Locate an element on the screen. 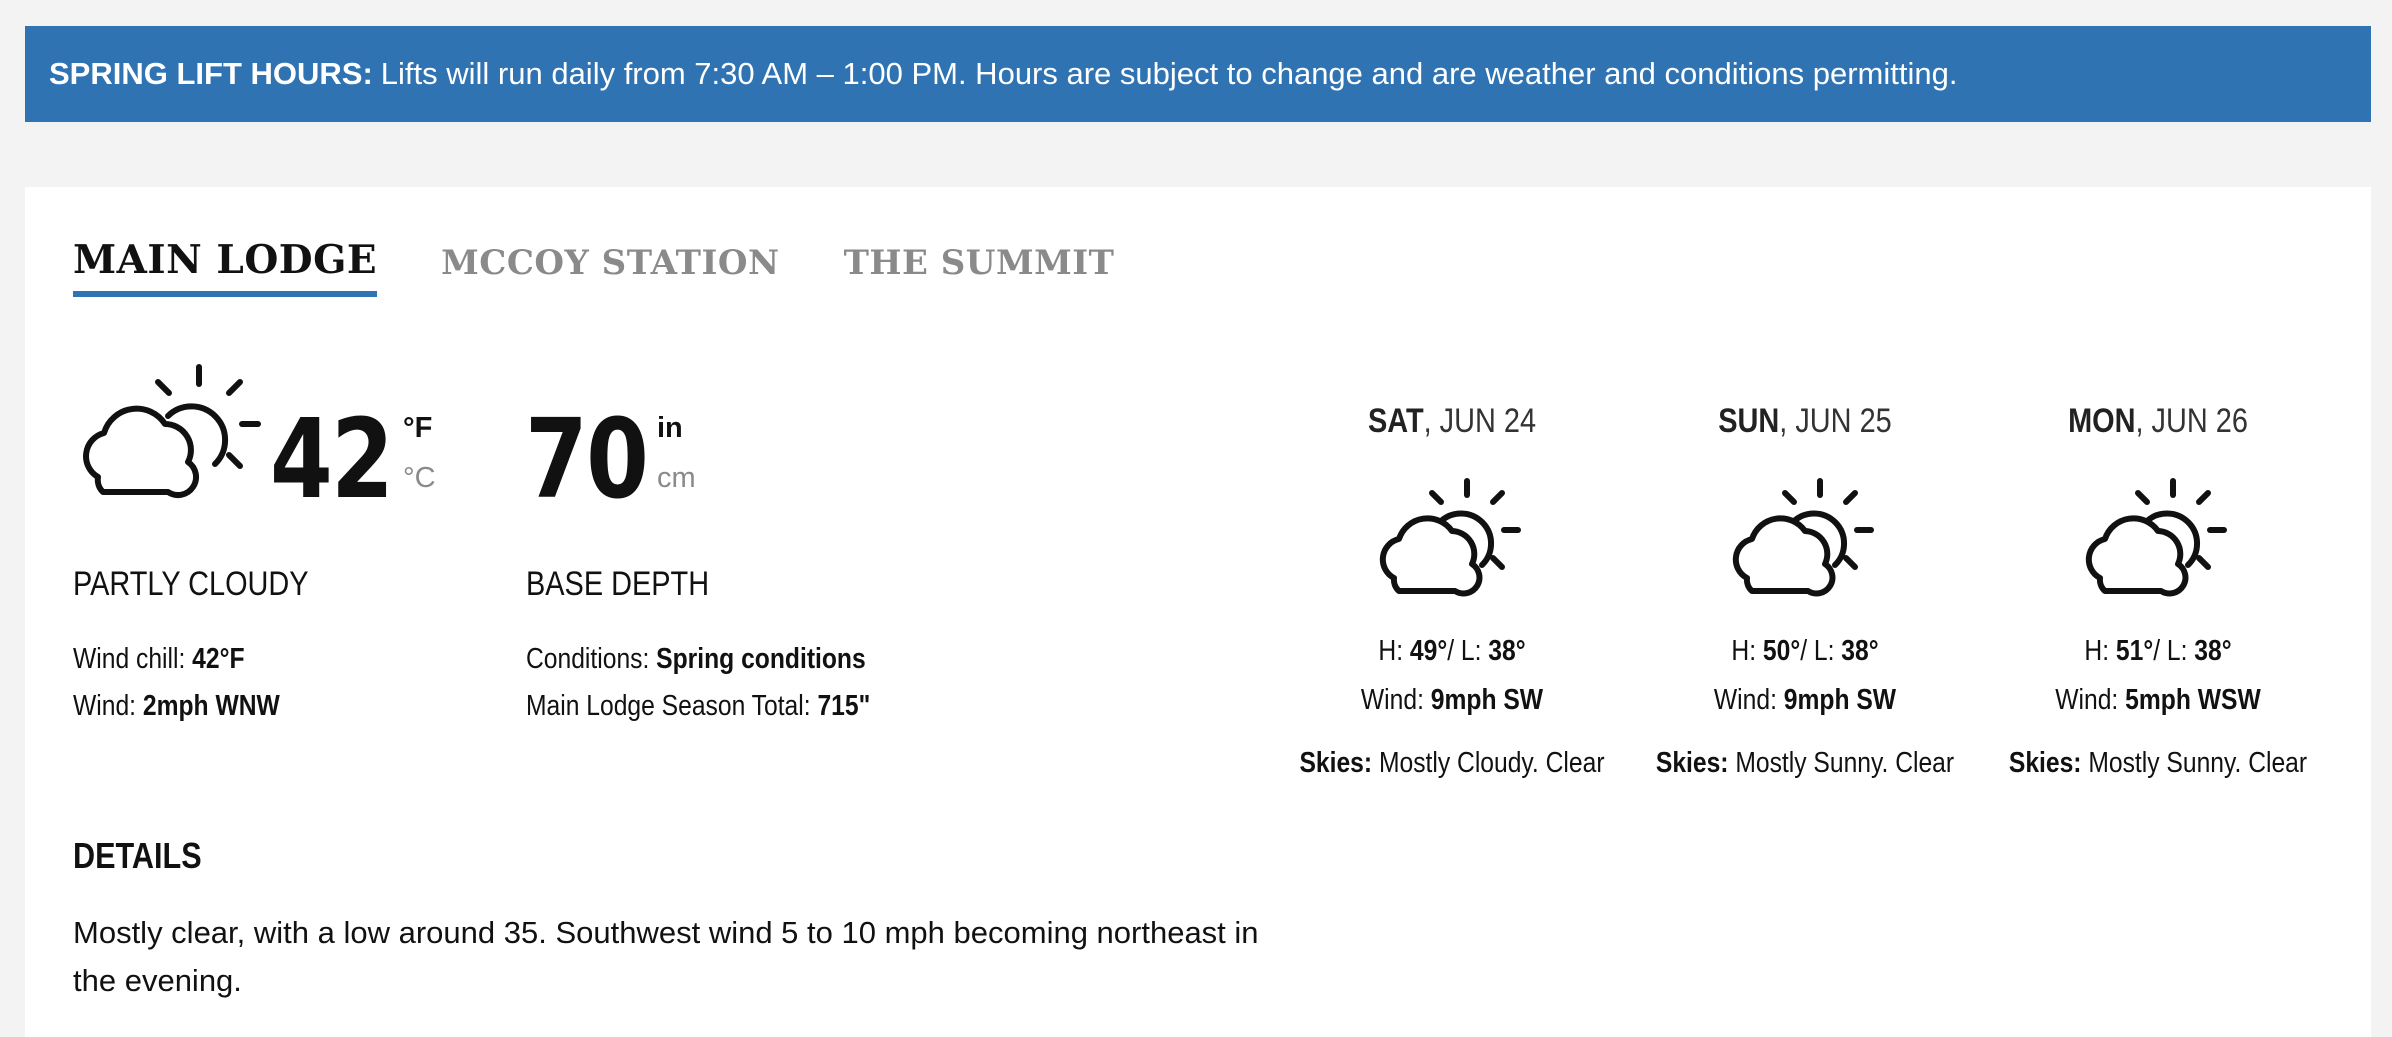  forecast-high-low: H: 49°/ L: 38° is located at coordinates (1452, 651).